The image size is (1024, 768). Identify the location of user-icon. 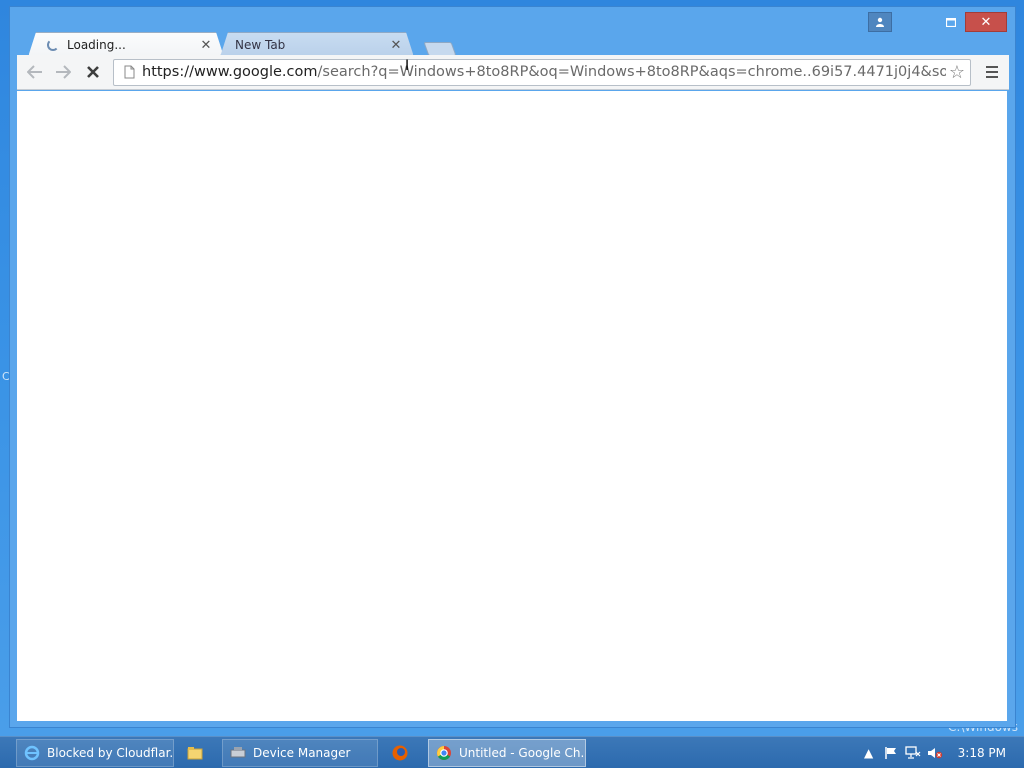
(880, 22).